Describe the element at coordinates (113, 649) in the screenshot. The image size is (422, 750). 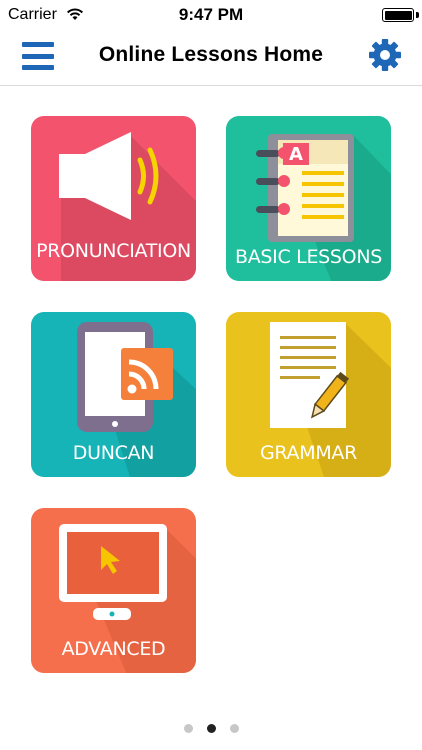
I see `tile-label: ADVANCED` at that location.